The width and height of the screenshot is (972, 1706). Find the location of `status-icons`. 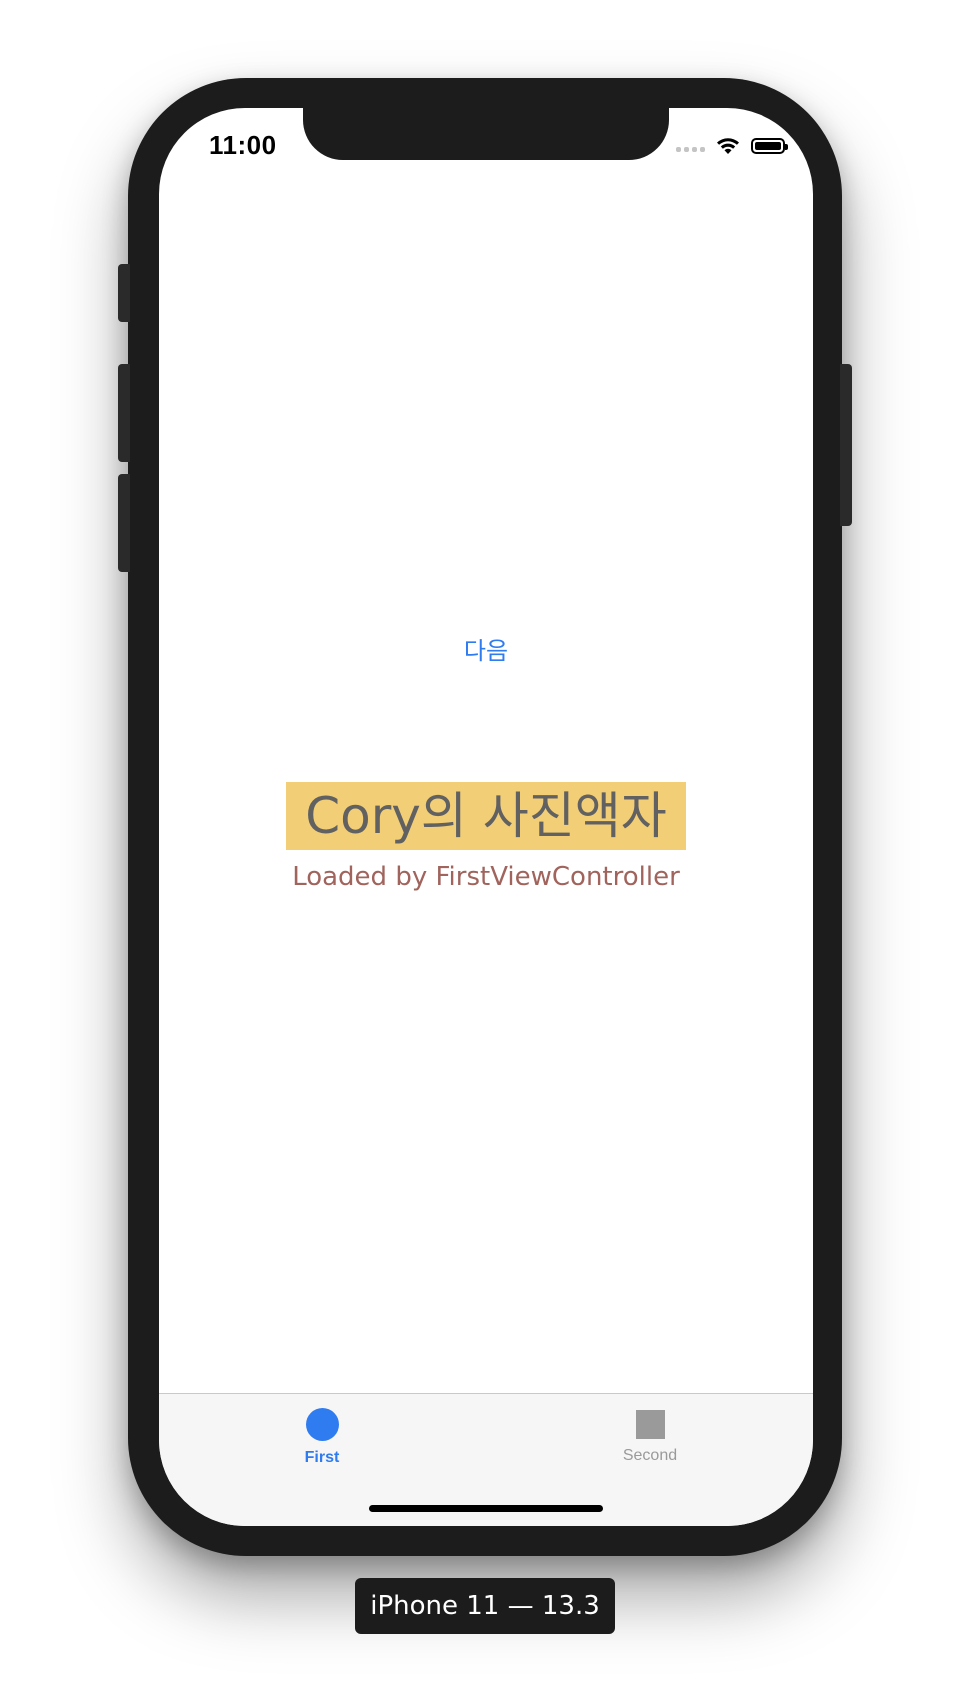

status-icons is located at coordinates (732, 146).